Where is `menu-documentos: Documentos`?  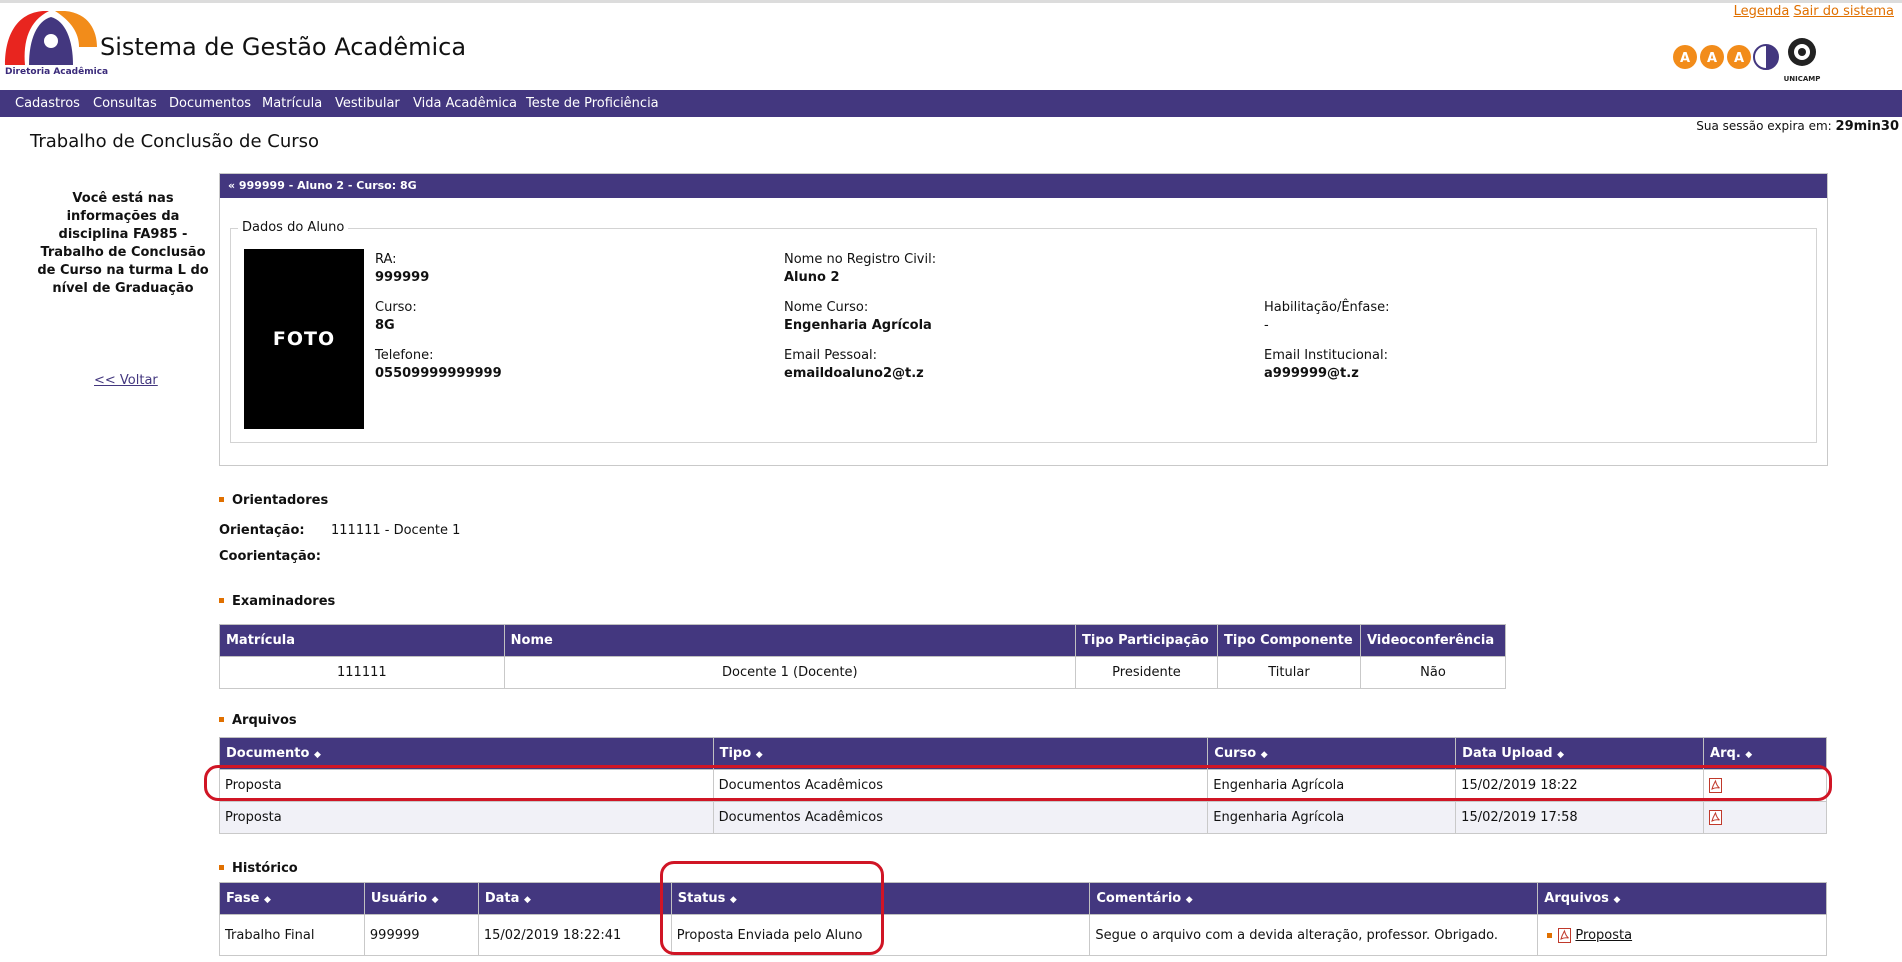 menu-documentos: Documentos is located at coordinates (210, 103).